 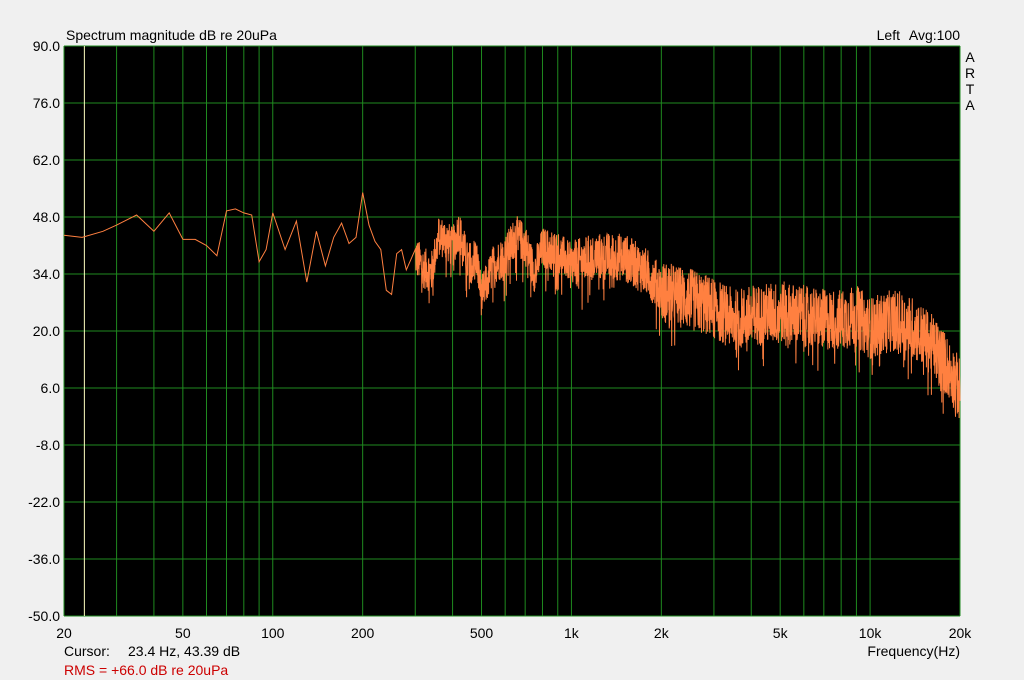 What do you see at coordinates (146, 670) in the screenshot?
I see `rms-readout: RMS = +66.0 dB re 20uPa` at bounding box center [146, 670].